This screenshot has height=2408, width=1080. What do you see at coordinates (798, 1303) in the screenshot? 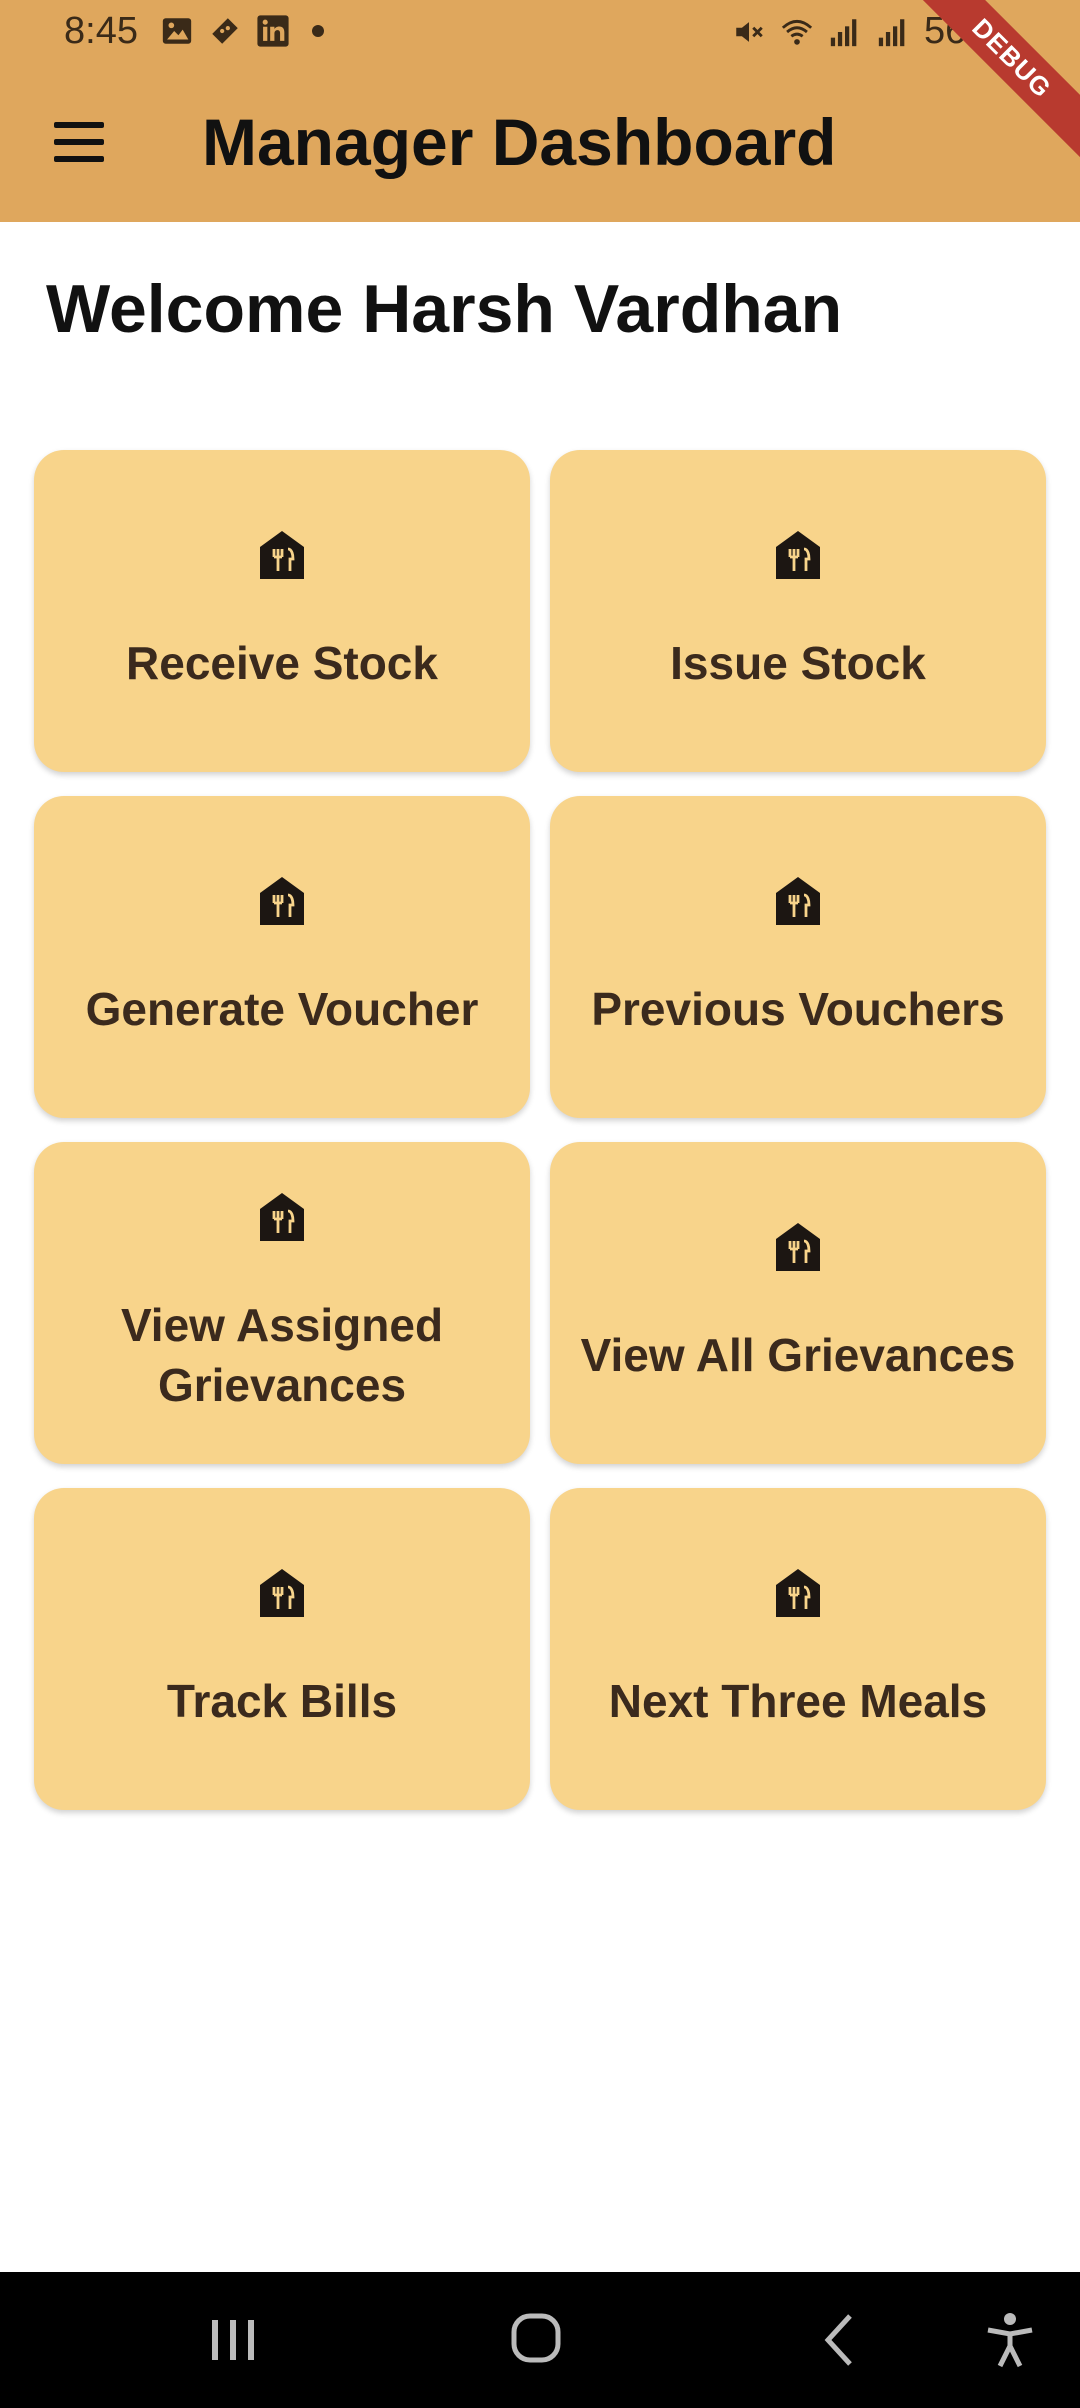
I see `tile-view-all-grievances: View All Grievances` at bounding box center [798, 1303].